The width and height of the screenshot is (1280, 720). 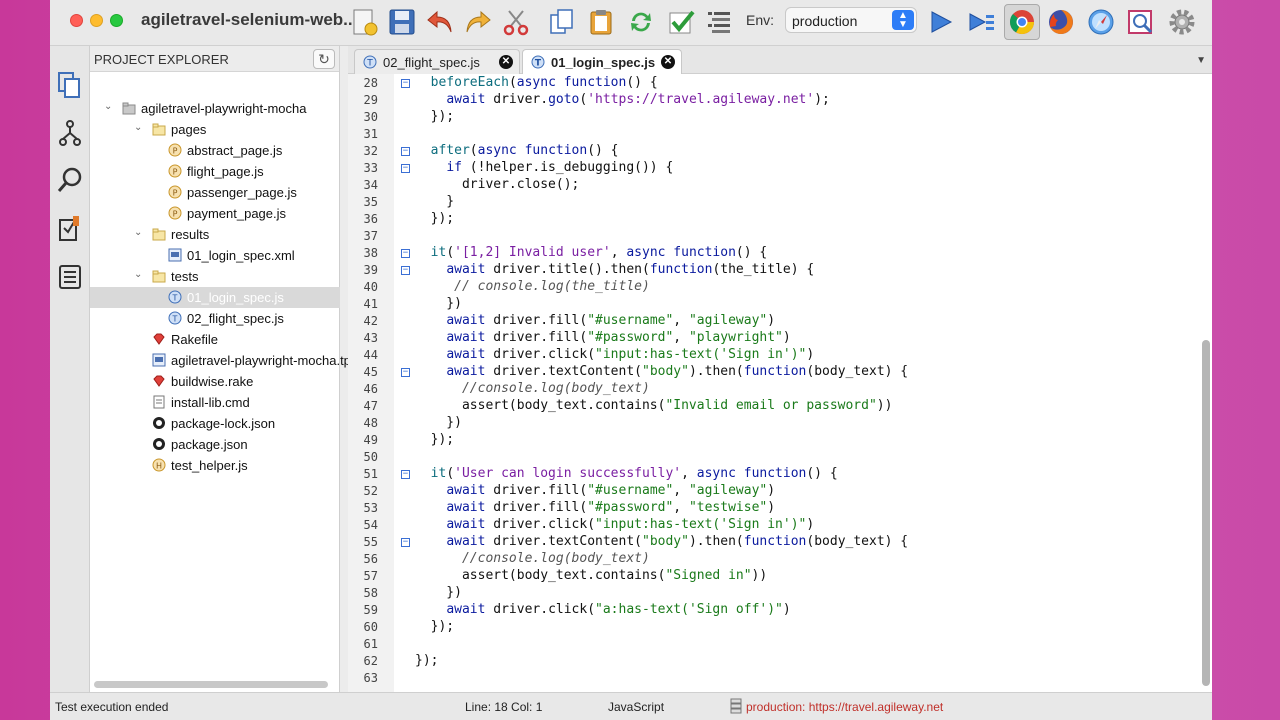 What do you see at coordinates (774, 423) in the screenshot?
I see `code-line: 48 })` at bounding box center [774, 423].